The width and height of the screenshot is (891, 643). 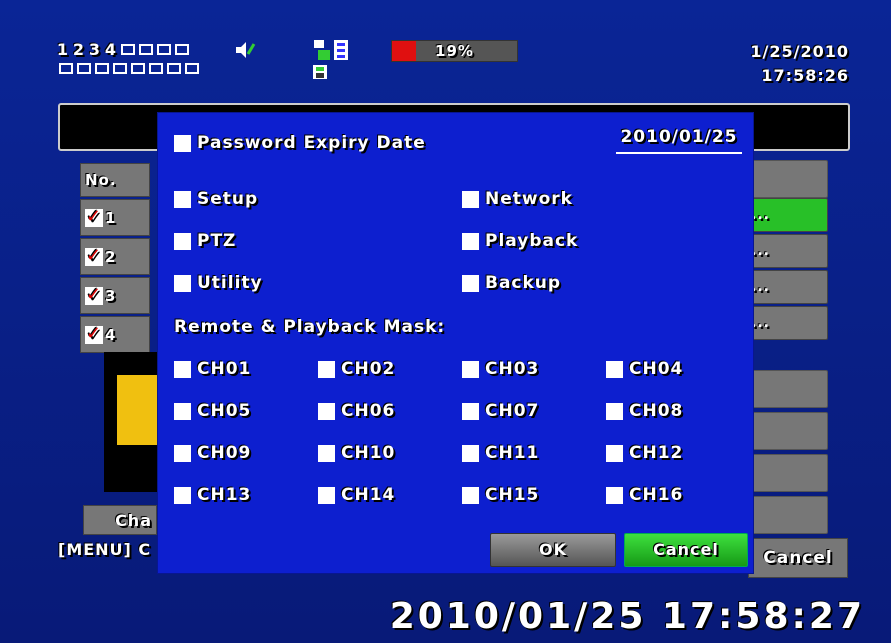 I want to click on channel-option: CH03, so click(x=500, y=369).